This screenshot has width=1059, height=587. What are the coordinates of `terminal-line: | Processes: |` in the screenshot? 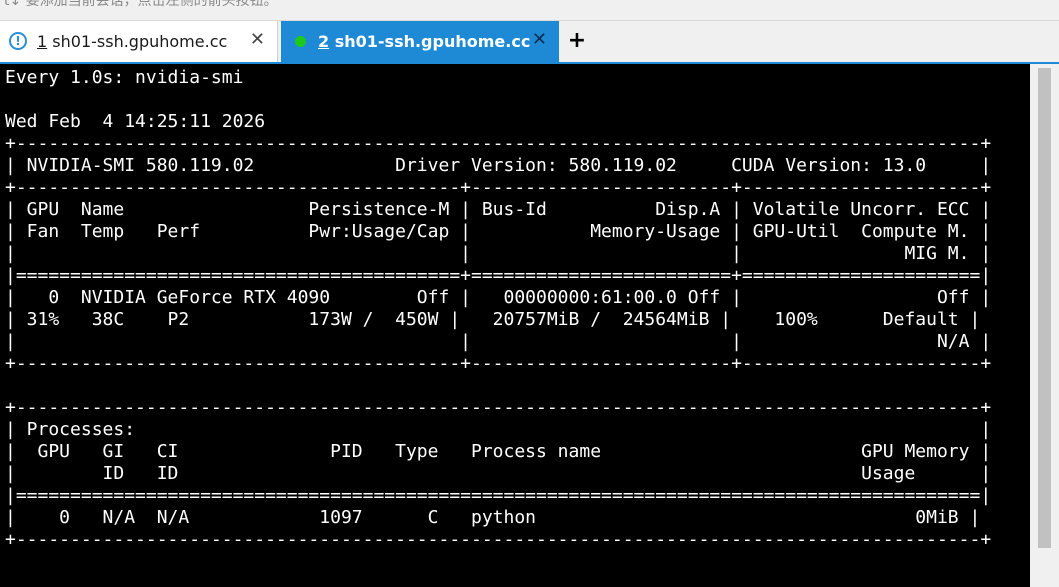 It's located at (498, 429).